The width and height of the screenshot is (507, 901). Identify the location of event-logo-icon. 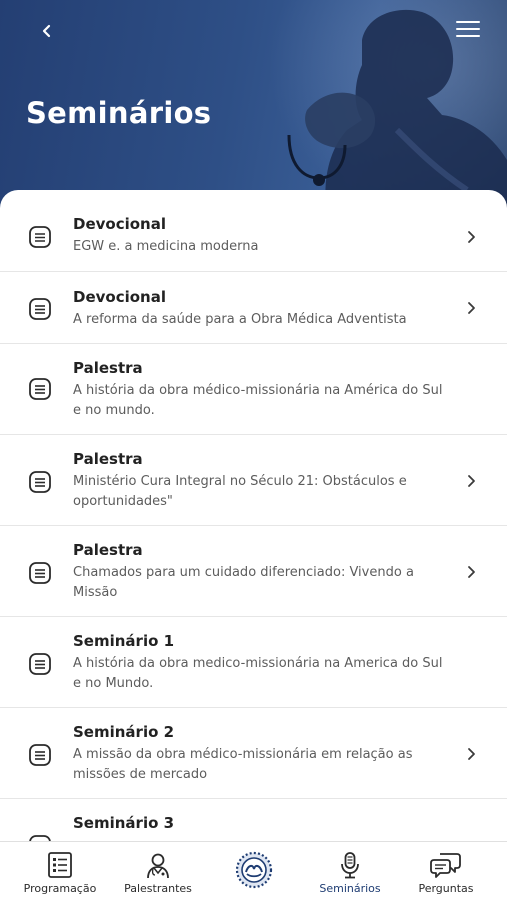
(254, 870).